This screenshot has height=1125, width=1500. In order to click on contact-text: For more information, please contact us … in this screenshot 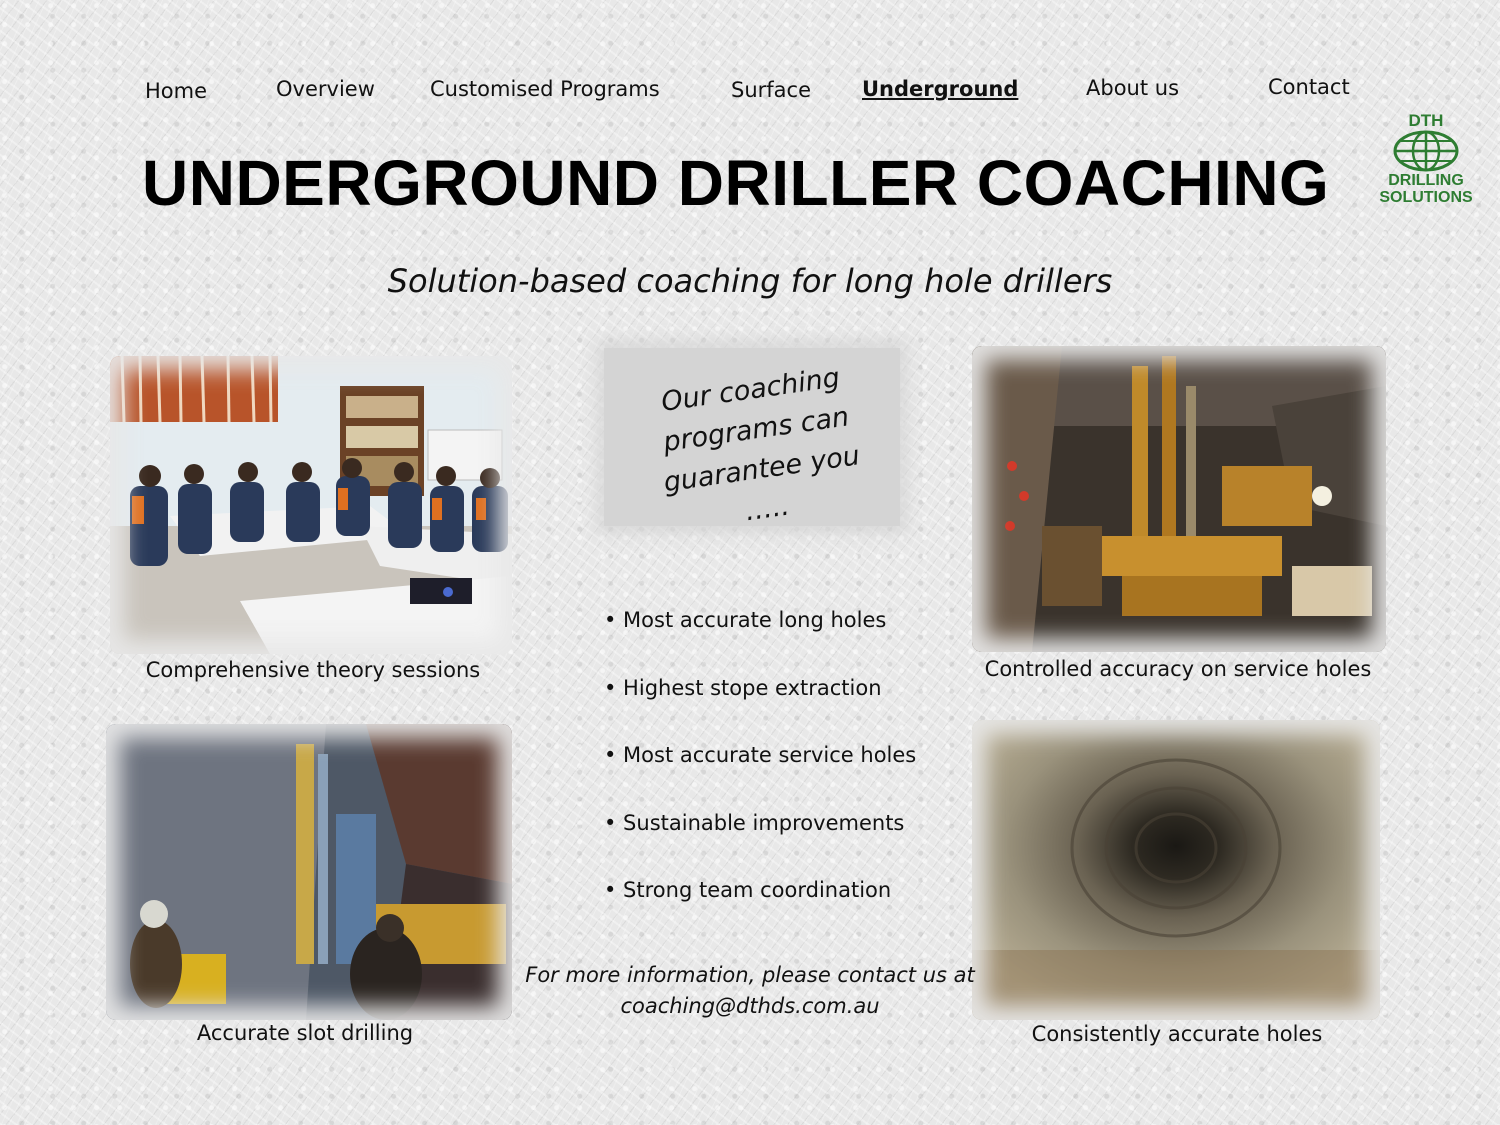, I will do `click(750, 975)`.